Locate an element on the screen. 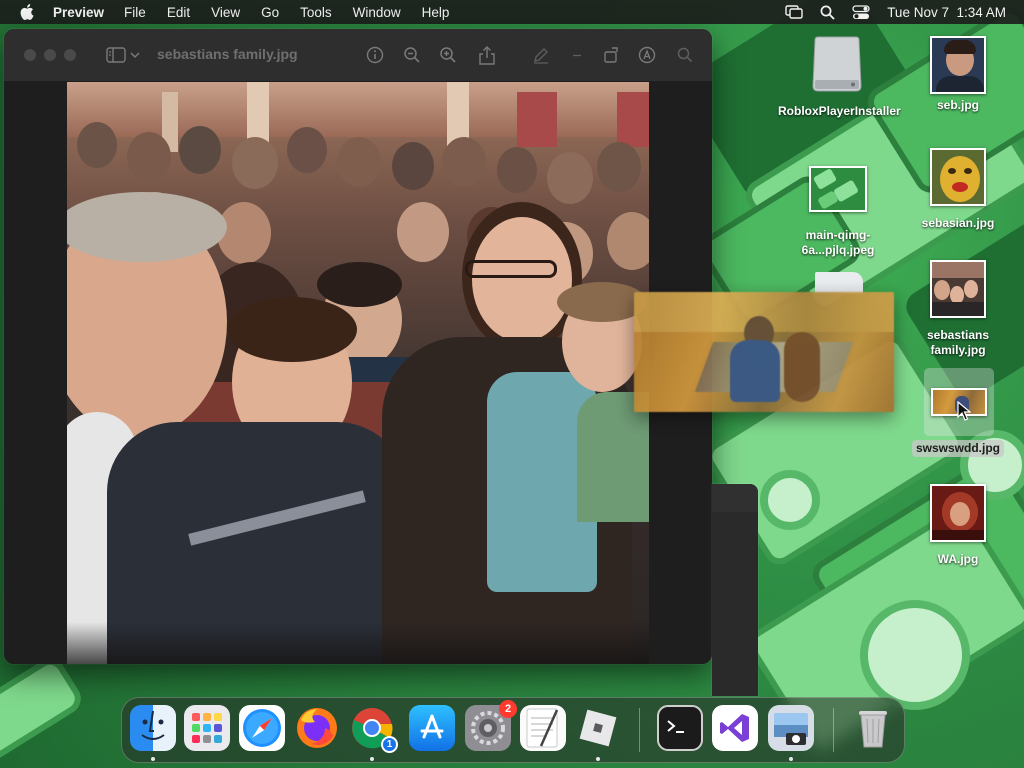  menu-view: View is located at coordinates (225, 12).